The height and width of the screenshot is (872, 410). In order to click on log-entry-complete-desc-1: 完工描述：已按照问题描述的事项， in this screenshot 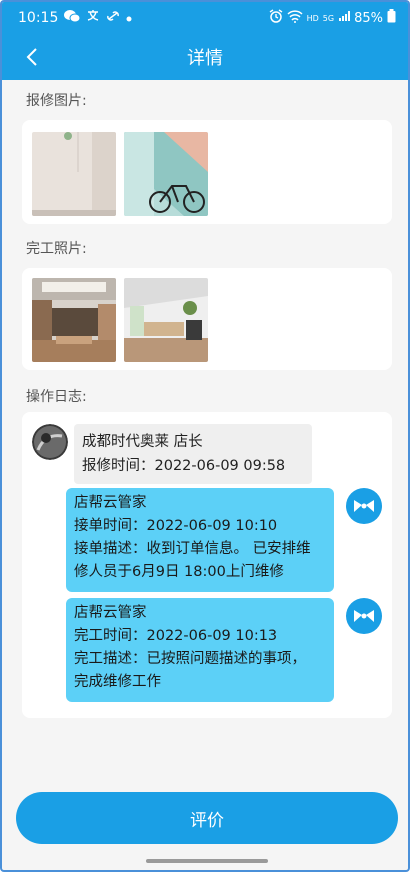, I will do `click(190, 659)`.